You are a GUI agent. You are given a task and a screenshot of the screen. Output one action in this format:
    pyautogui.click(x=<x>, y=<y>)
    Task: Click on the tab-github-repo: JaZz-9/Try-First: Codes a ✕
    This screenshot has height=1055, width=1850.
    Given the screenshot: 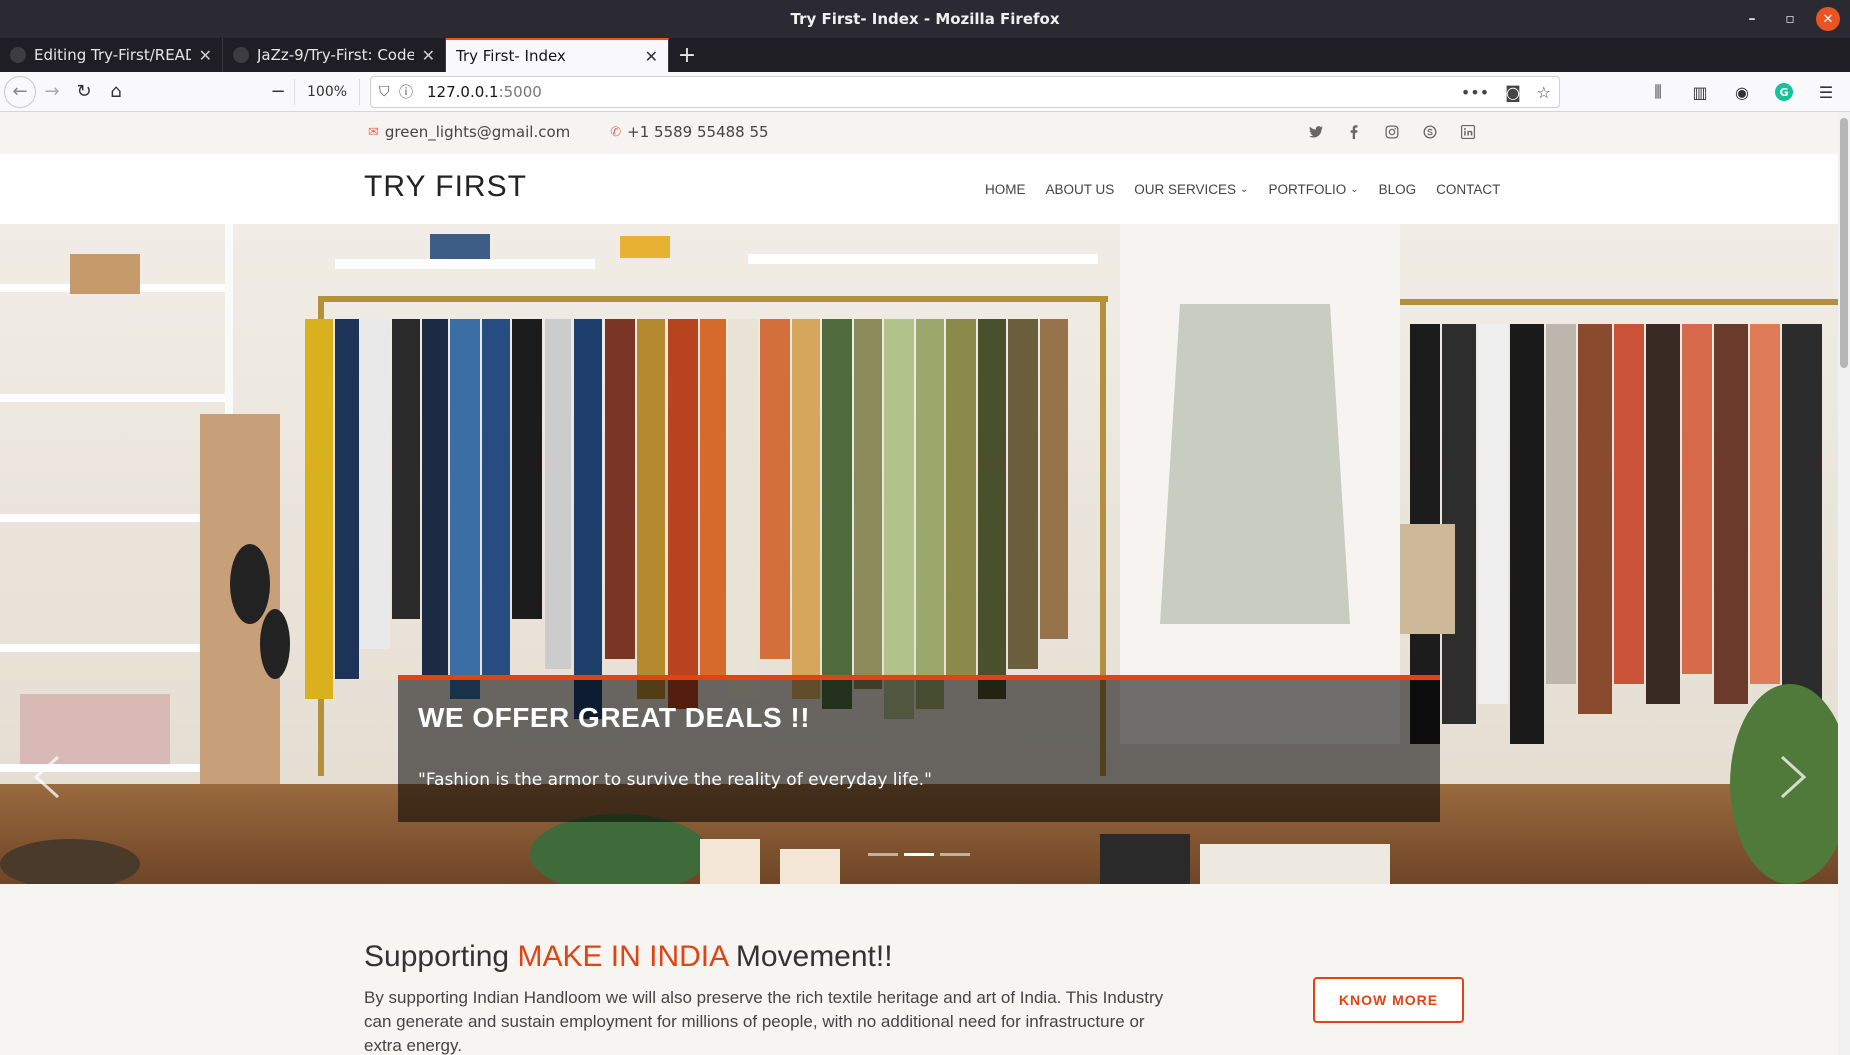 What is the action you would take?
    pyautogui.click(x=334, y=55)
    